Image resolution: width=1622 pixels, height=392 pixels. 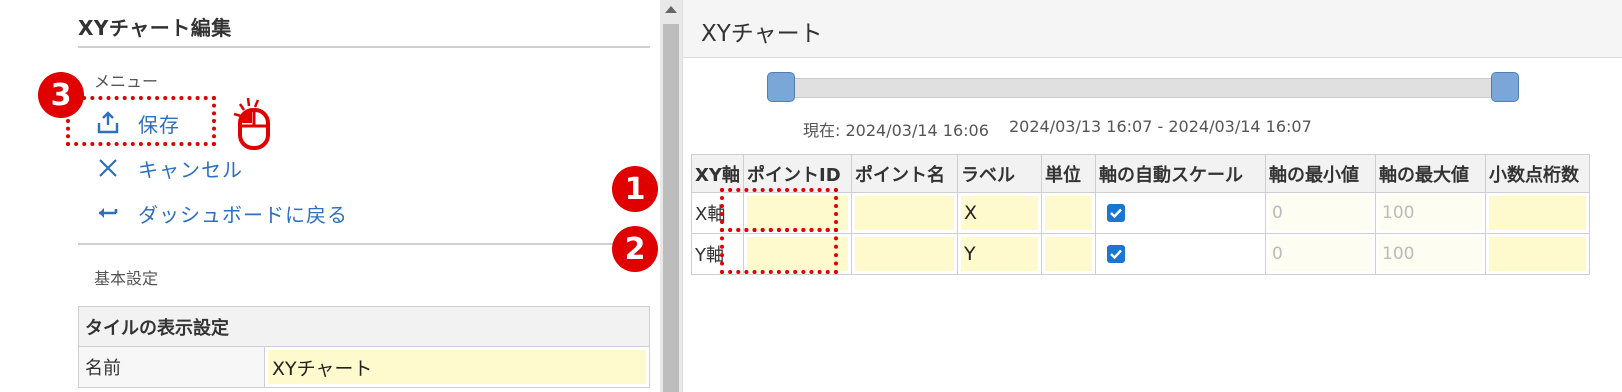 I want to click on decimals-input-y, so click(x=1537, y=254).